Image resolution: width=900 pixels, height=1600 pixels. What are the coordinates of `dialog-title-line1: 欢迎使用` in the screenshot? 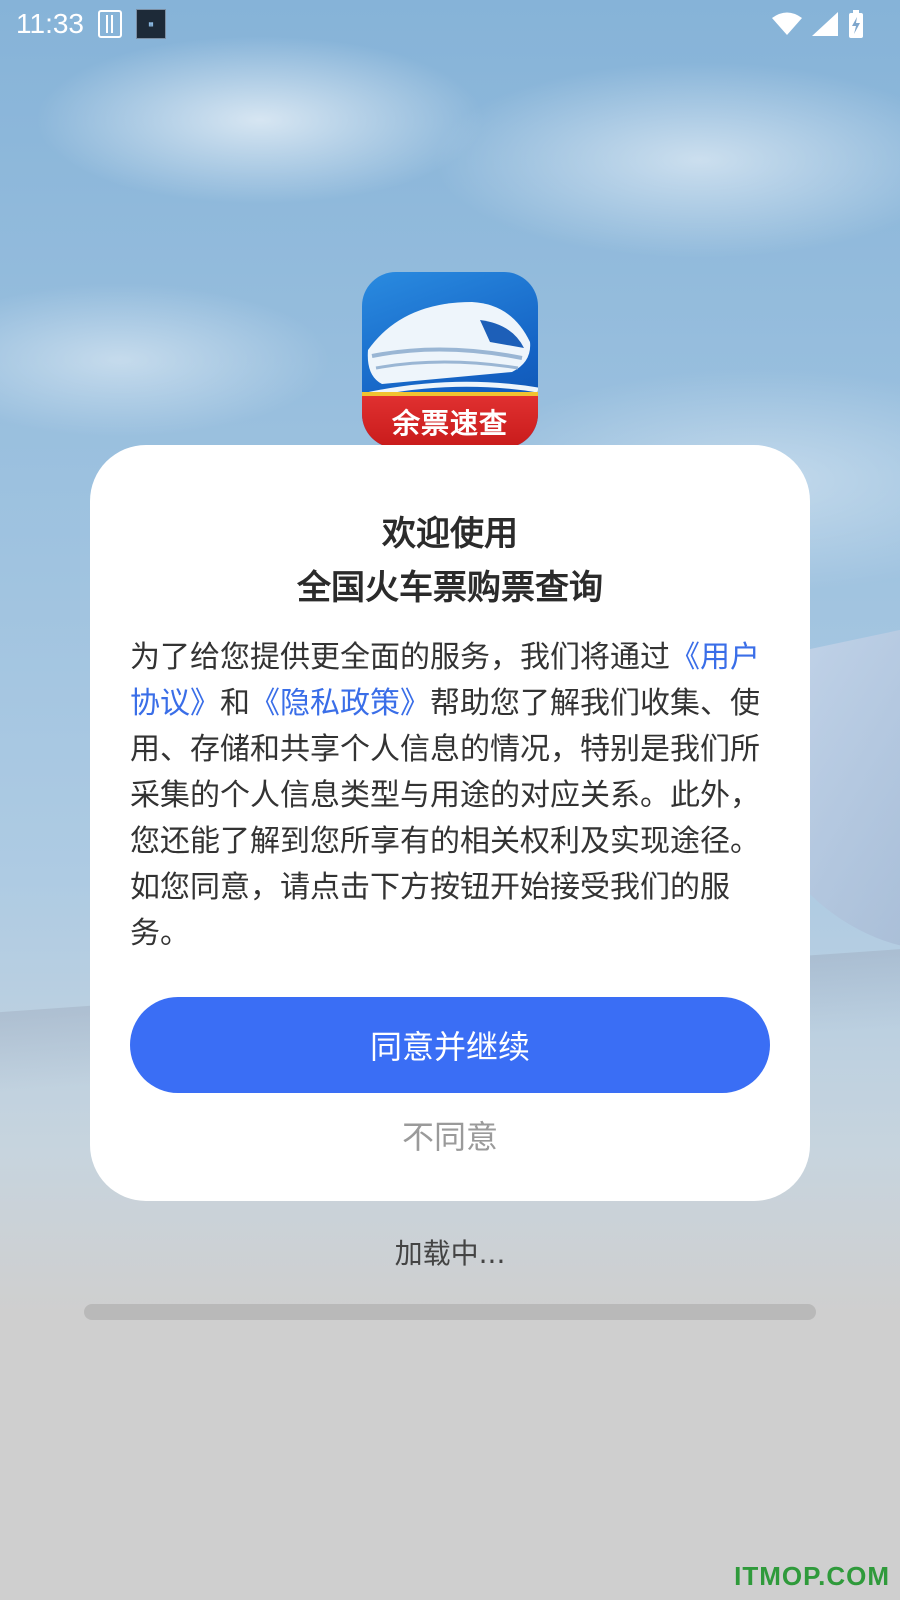 It's located at (450, 534).